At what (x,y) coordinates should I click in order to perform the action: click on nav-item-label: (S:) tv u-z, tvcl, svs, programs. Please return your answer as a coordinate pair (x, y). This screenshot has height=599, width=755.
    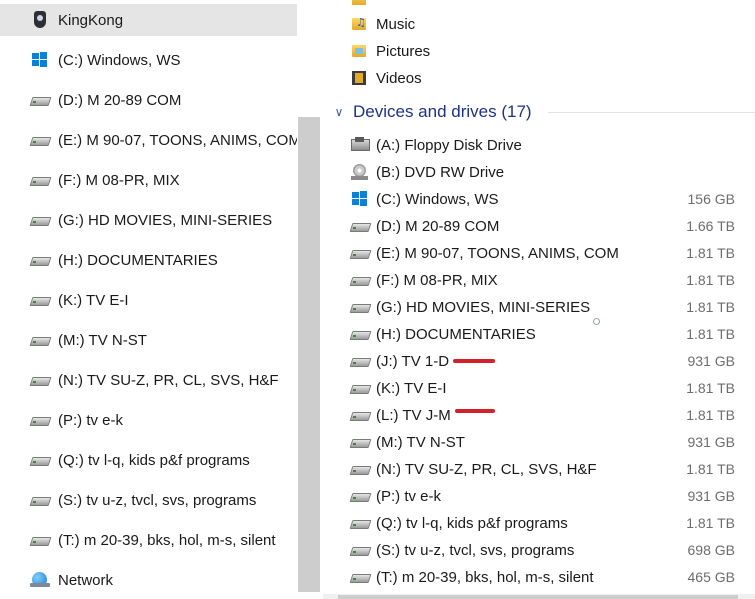
    Looking at the image, I should click on (157, 500).